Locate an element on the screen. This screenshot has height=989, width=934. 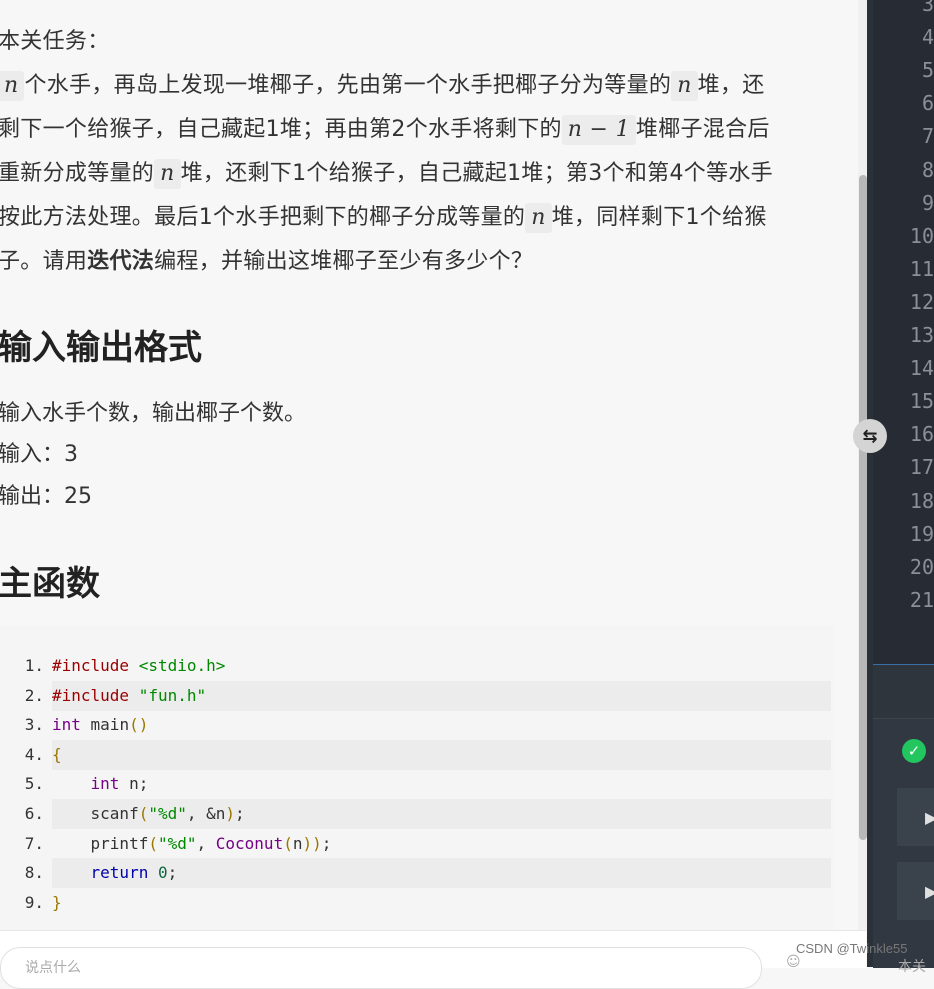
io-description: 输入水手个数，输出椰子个数。 is located at coordinates (153, 413).